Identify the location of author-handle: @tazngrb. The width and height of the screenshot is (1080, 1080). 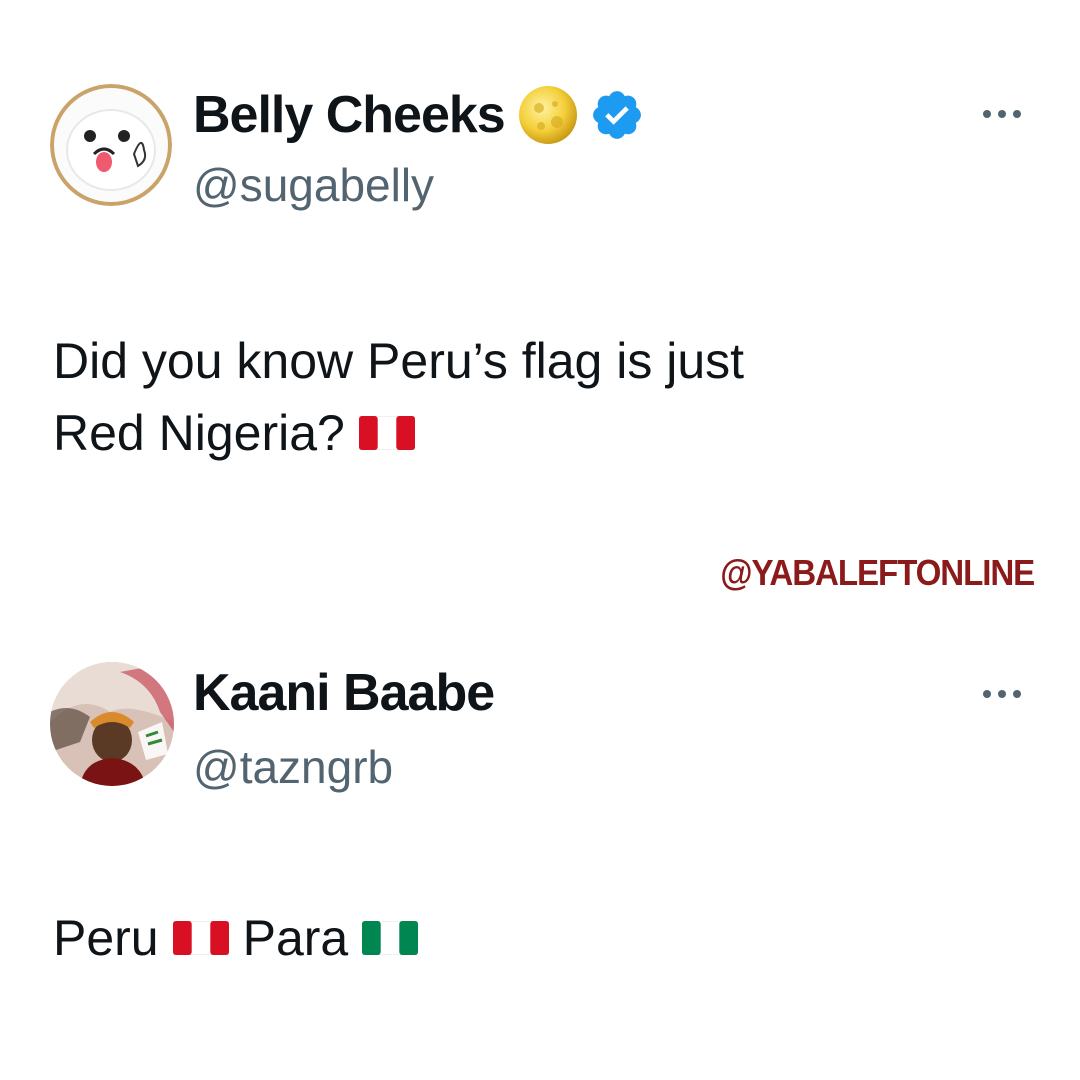
(293, 767).